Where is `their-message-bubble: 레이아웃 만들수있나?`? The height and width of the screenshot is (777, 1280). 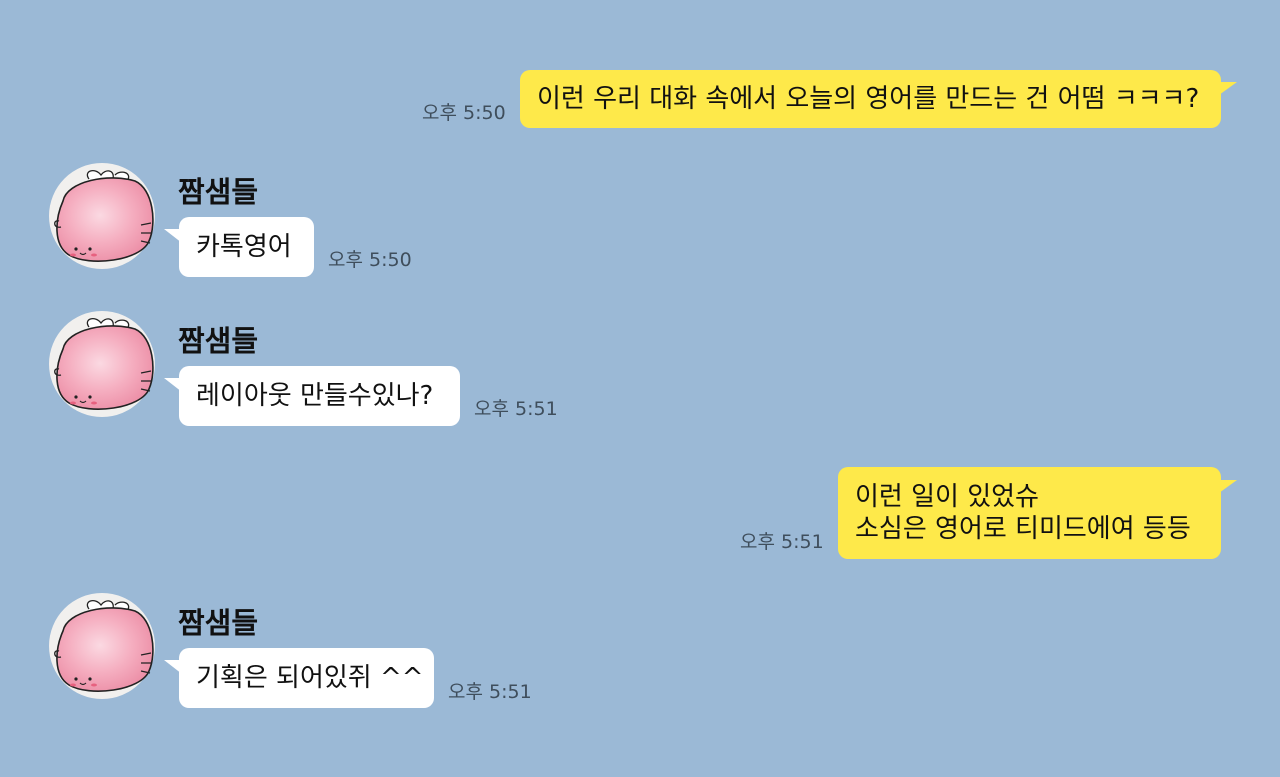
their-message-bubble: 레이아웃 만들수있나? is located at coordinates (319, 396).